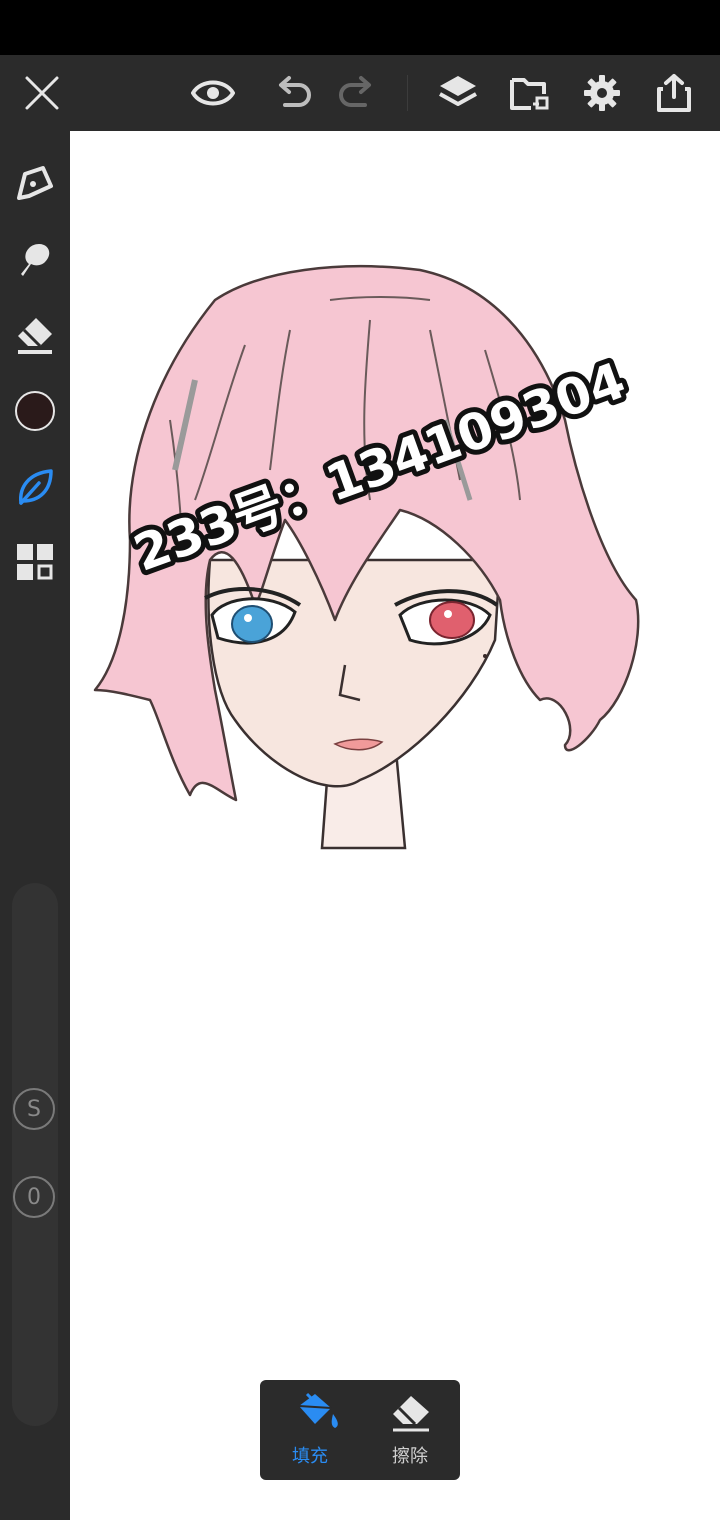  Describe the element at coordinates (407, 93) in the screenshot. I see `toolbar-divider` at that location.